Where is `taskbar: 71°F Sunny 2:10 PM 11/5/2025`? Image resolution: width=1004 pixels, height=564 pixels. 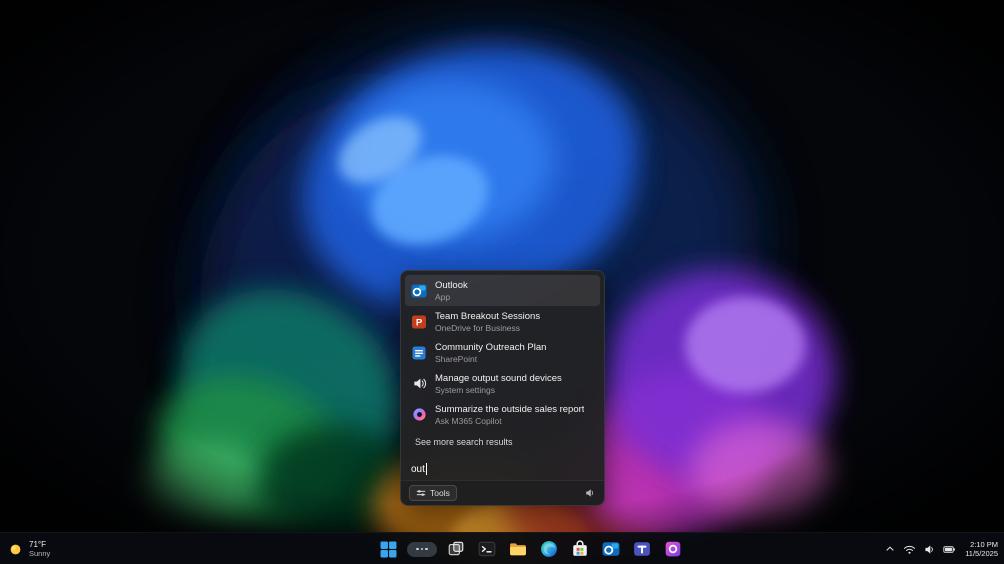 taskbar: 71°F Sunny 2:10 PM 11/5/2025 is located at coordinates (502, 548).